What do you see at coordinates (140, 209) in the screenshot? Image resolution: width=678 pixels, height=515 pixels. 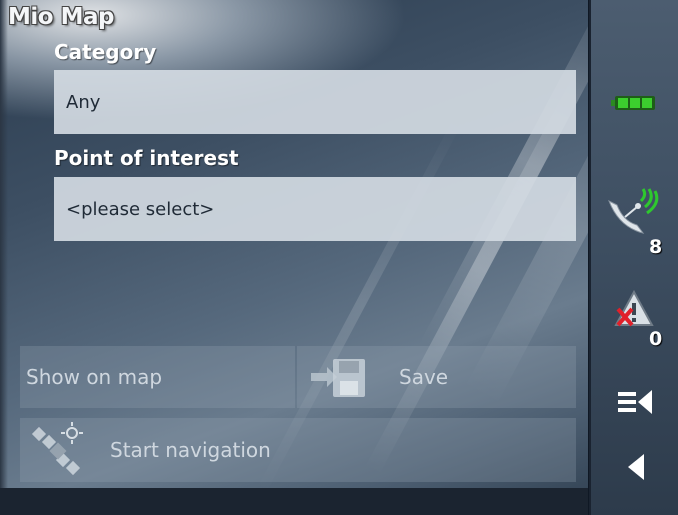 I see `poi-value: <please select>` at bounding box center [140, 209].